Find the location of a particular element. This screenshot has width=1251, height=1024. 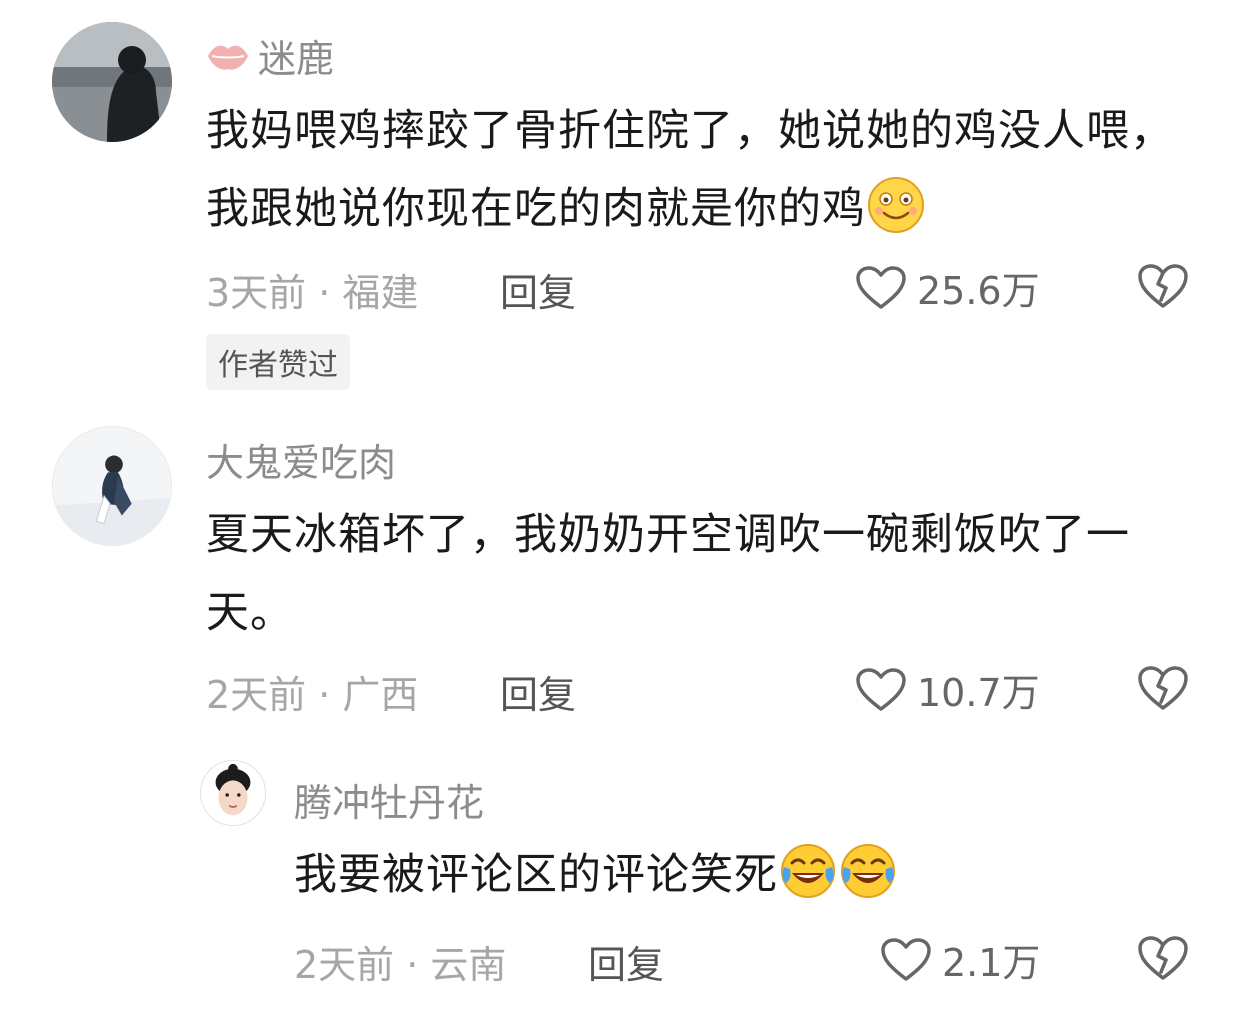

time-location: 2天前 · 云南 is located at coordinates (400, 965).